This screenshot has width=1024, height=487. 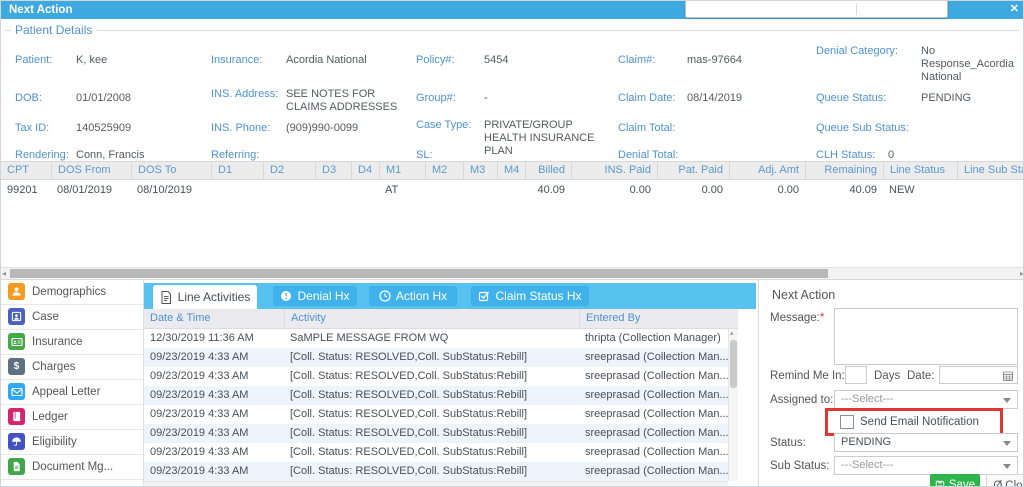 I want to click on message-textarea, so click(x=926, y=336).